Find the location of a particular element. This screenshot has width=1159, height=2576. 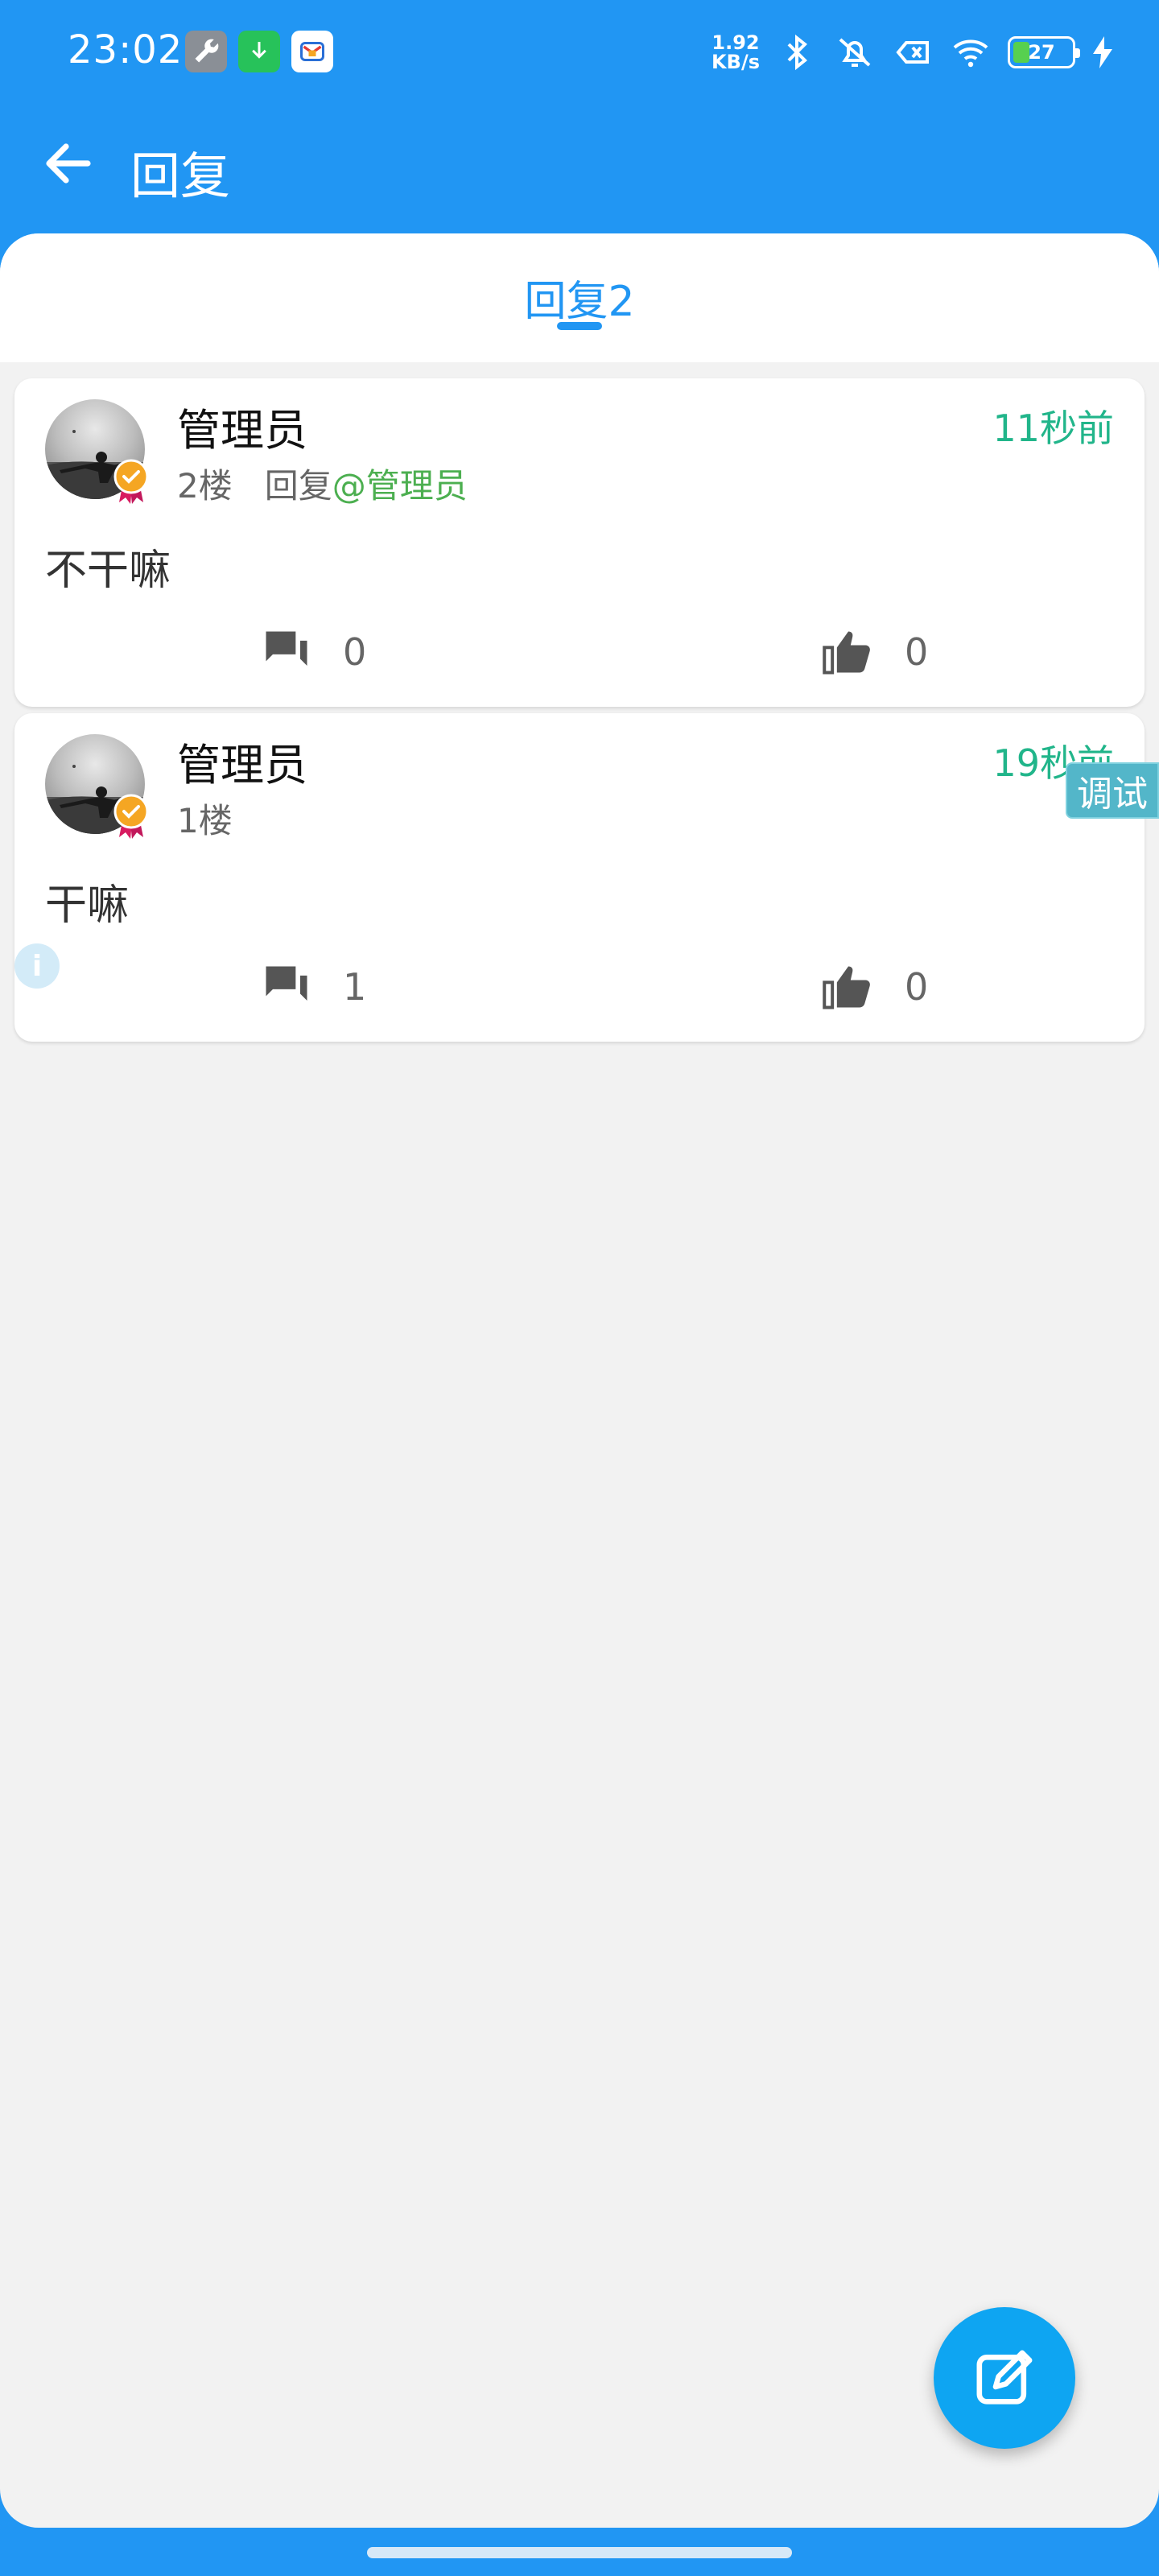

back-button is located at coordinates (68, 163).